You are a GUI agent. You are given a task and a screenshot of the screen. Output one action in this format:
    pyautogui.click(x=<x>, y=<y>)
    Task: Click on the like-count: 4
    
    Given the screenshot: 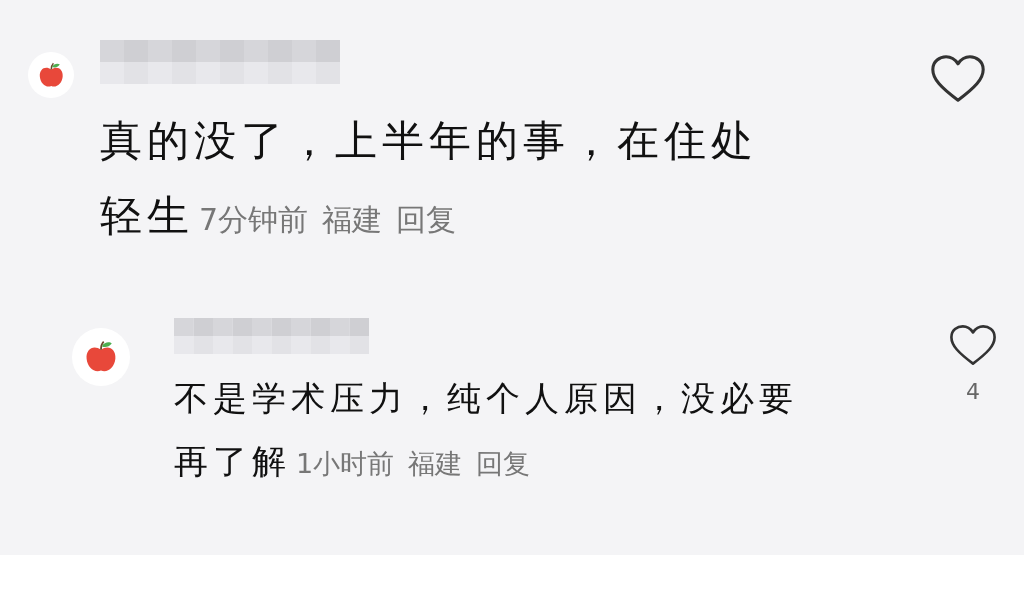 What is the action you would take?
    pyautogui.click(x=973, y=392)
    